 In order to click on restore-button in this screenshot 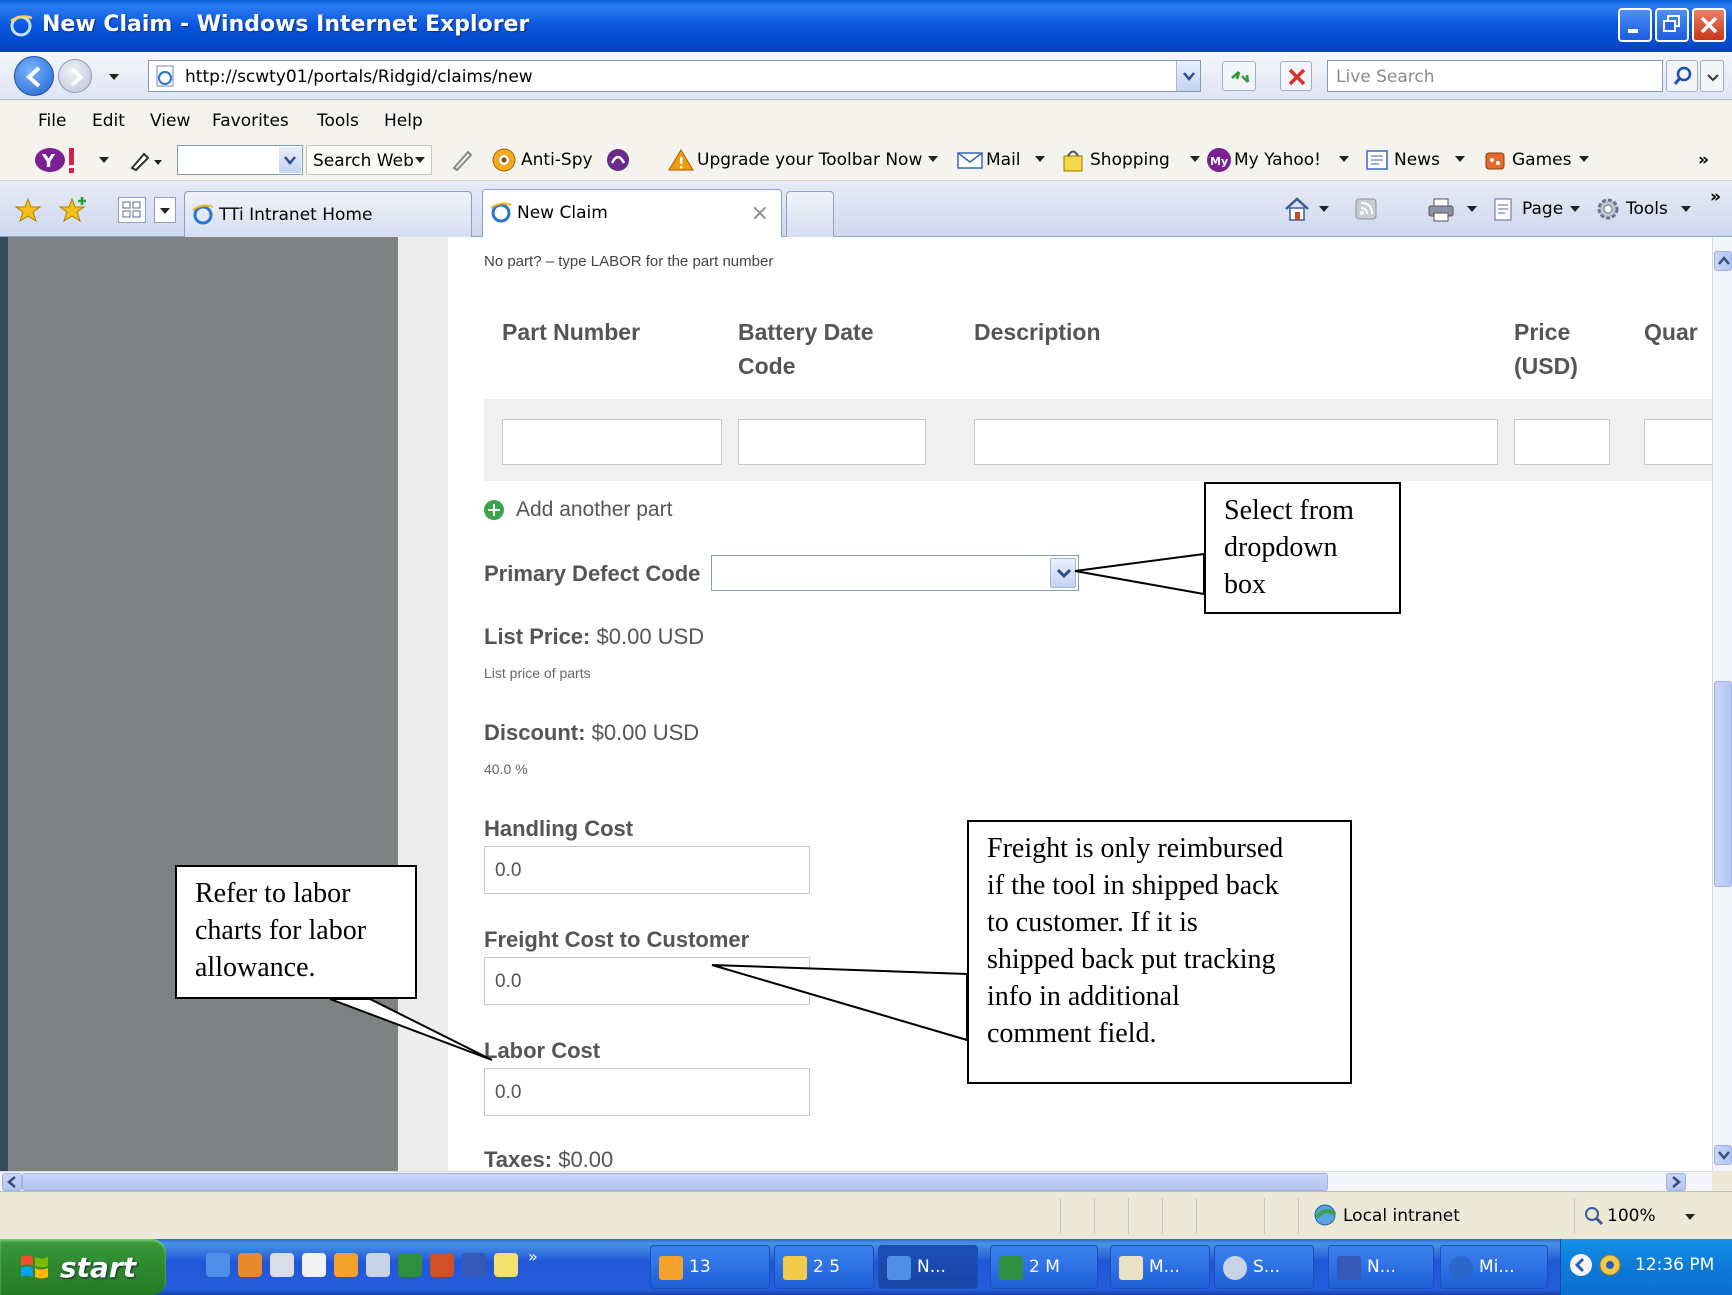, I will do `click(1672, 25)`.